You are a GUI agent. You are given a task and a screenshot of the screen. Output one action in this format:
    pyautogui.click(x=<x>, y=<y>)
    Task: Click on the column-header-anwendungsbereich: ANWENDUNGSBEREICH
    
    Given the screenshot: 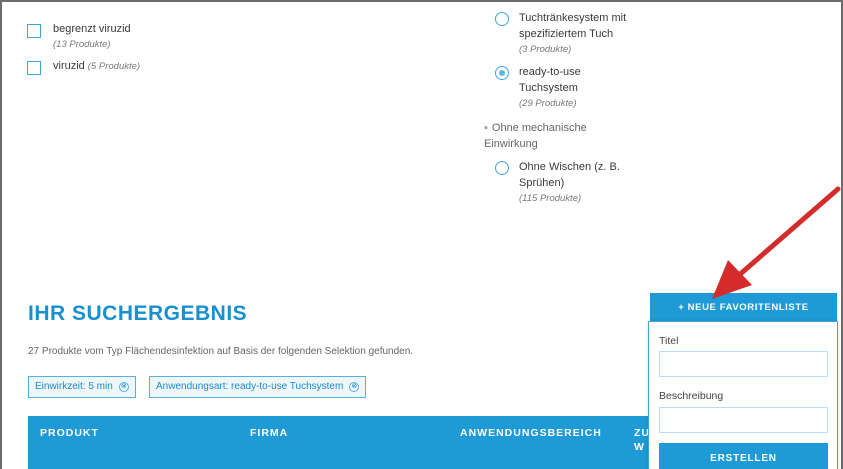 What is the action you would take?
    pyautogui.click(x=531, y=433)
    